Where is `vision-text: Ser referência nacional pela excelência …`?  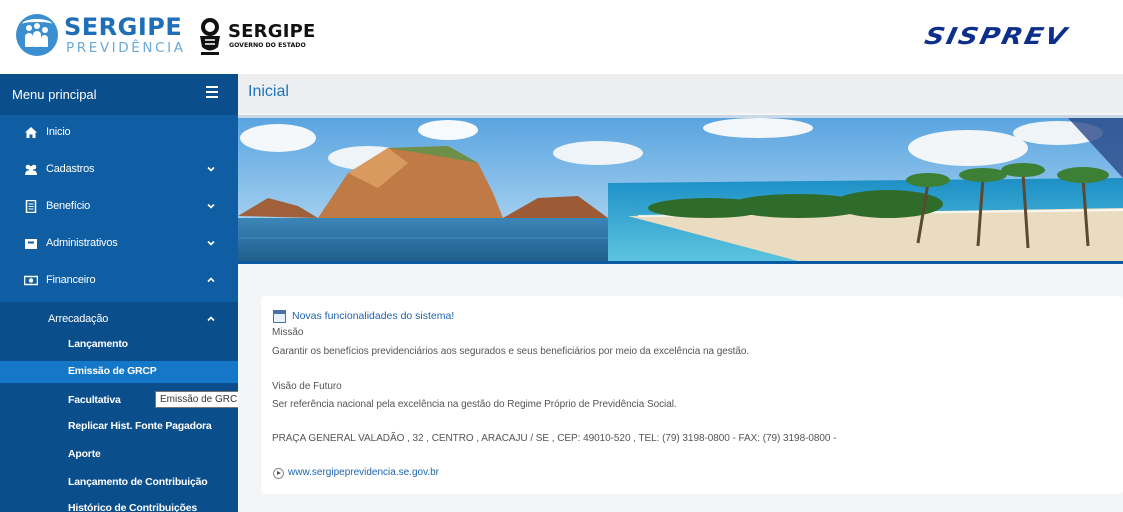
vision-text: Ser referência nacional pela excelência … is located at coordinates (474, 404).